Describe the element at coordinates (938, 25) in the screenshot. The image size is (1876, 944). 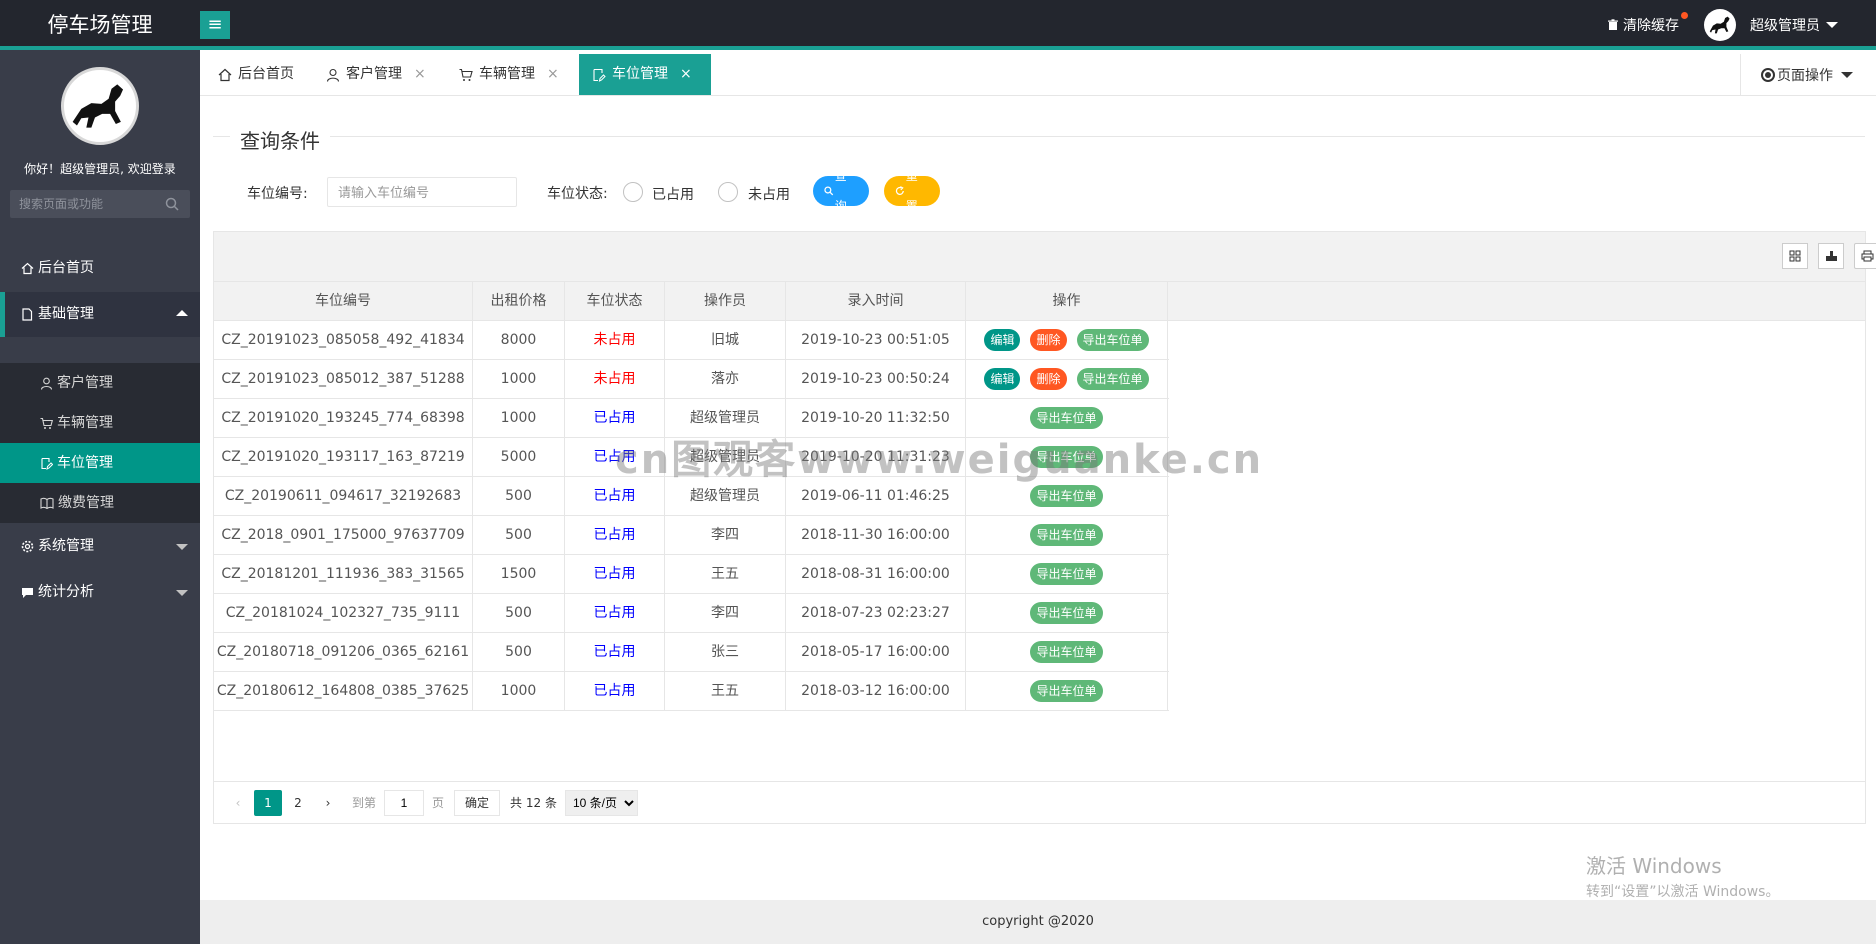
I see `top-header: 停车场管理 ≡ 清除缓存 超级管理员` at that location.